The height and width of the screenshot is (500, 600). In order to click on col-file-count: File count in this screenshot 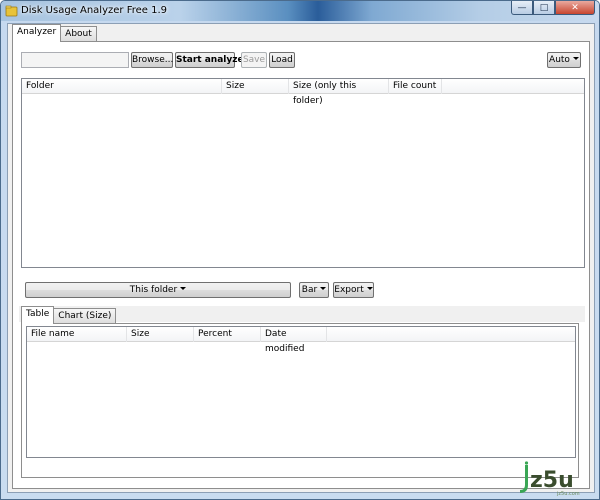, I will do `click(415, 86)`.